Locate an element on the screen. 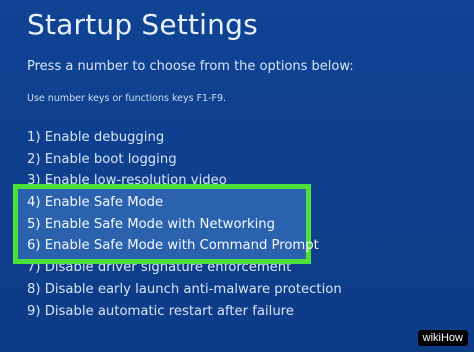  option-enable-boot-logging: 2) Enable boot logging is located at coordinates (184, 160).